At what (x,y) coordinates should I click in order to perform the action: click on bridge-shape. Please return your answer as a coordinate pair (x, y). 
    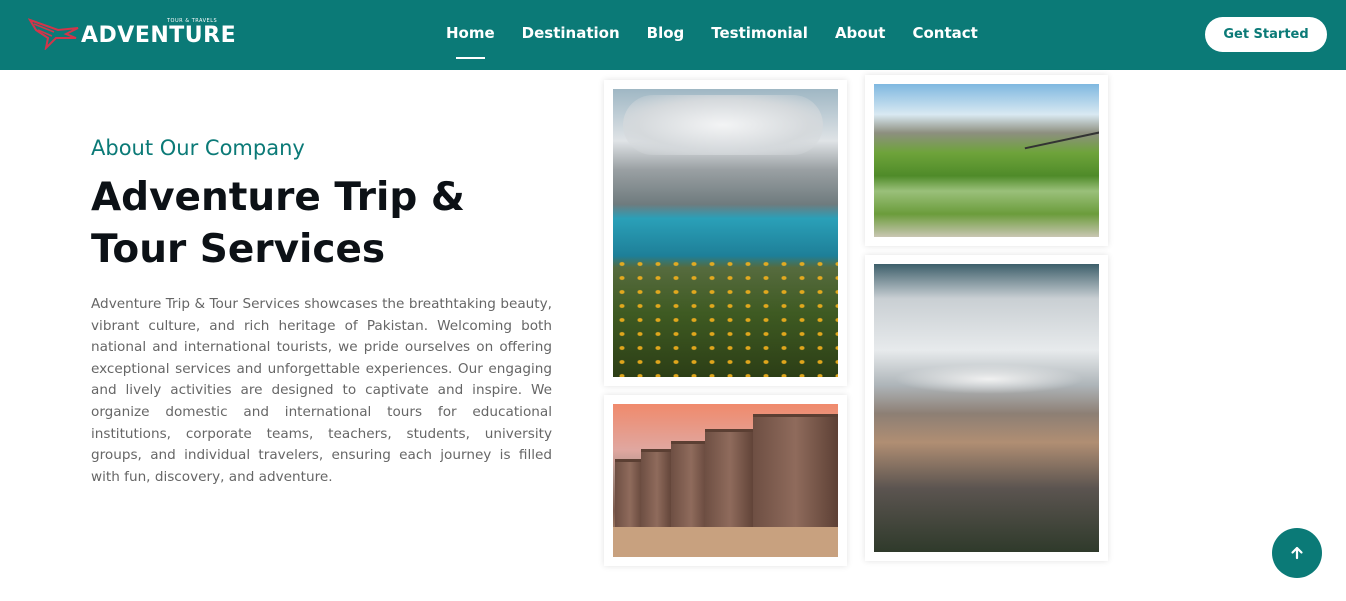
    Looking at the image, I should click on (1061, 140).